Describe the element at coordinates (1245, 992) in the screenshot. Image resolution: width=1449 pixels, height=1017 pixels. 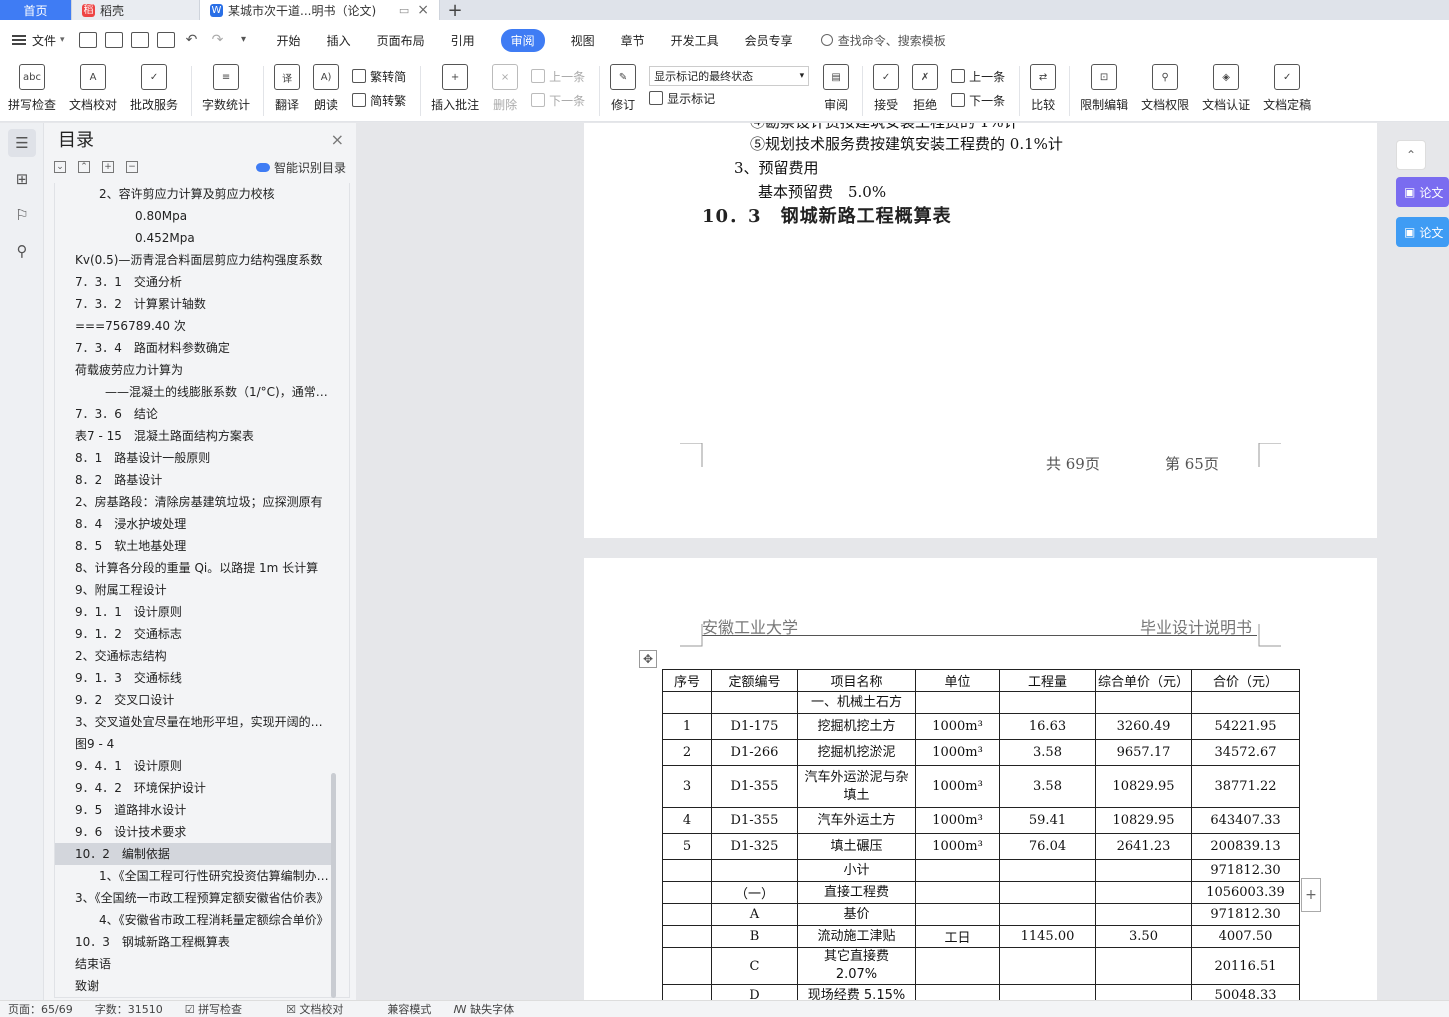
I see `table-cell: 50048.33` at that location.